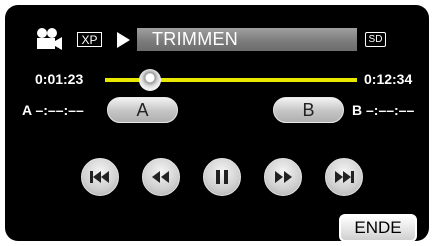 The height and width of the screenshot is (246, 434). I want to click on point-b-time: B –:––:––, so click(383, 110).